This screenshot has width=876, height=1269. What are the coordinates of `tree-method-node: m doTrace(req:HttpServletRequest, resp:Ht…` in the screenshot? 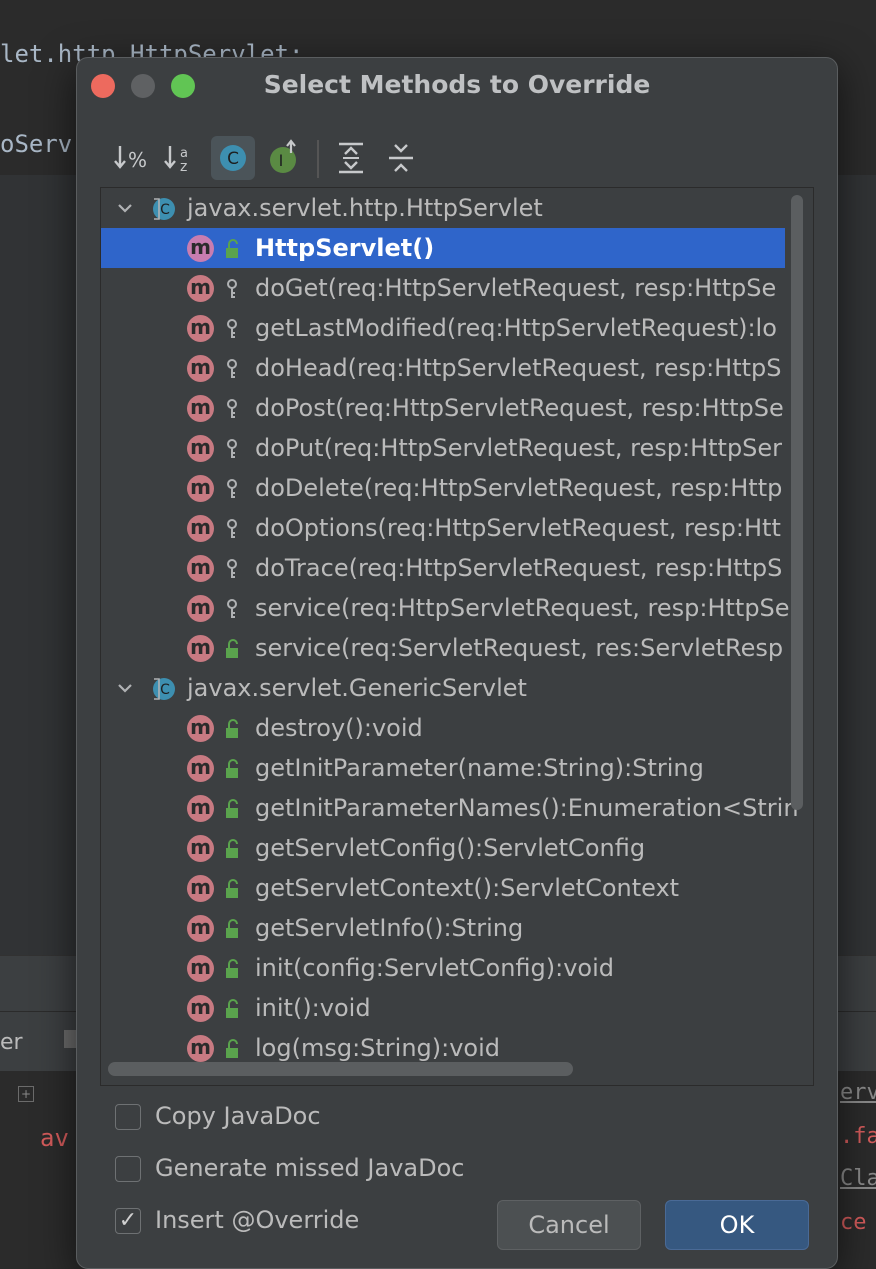 It's located at (443, 568).